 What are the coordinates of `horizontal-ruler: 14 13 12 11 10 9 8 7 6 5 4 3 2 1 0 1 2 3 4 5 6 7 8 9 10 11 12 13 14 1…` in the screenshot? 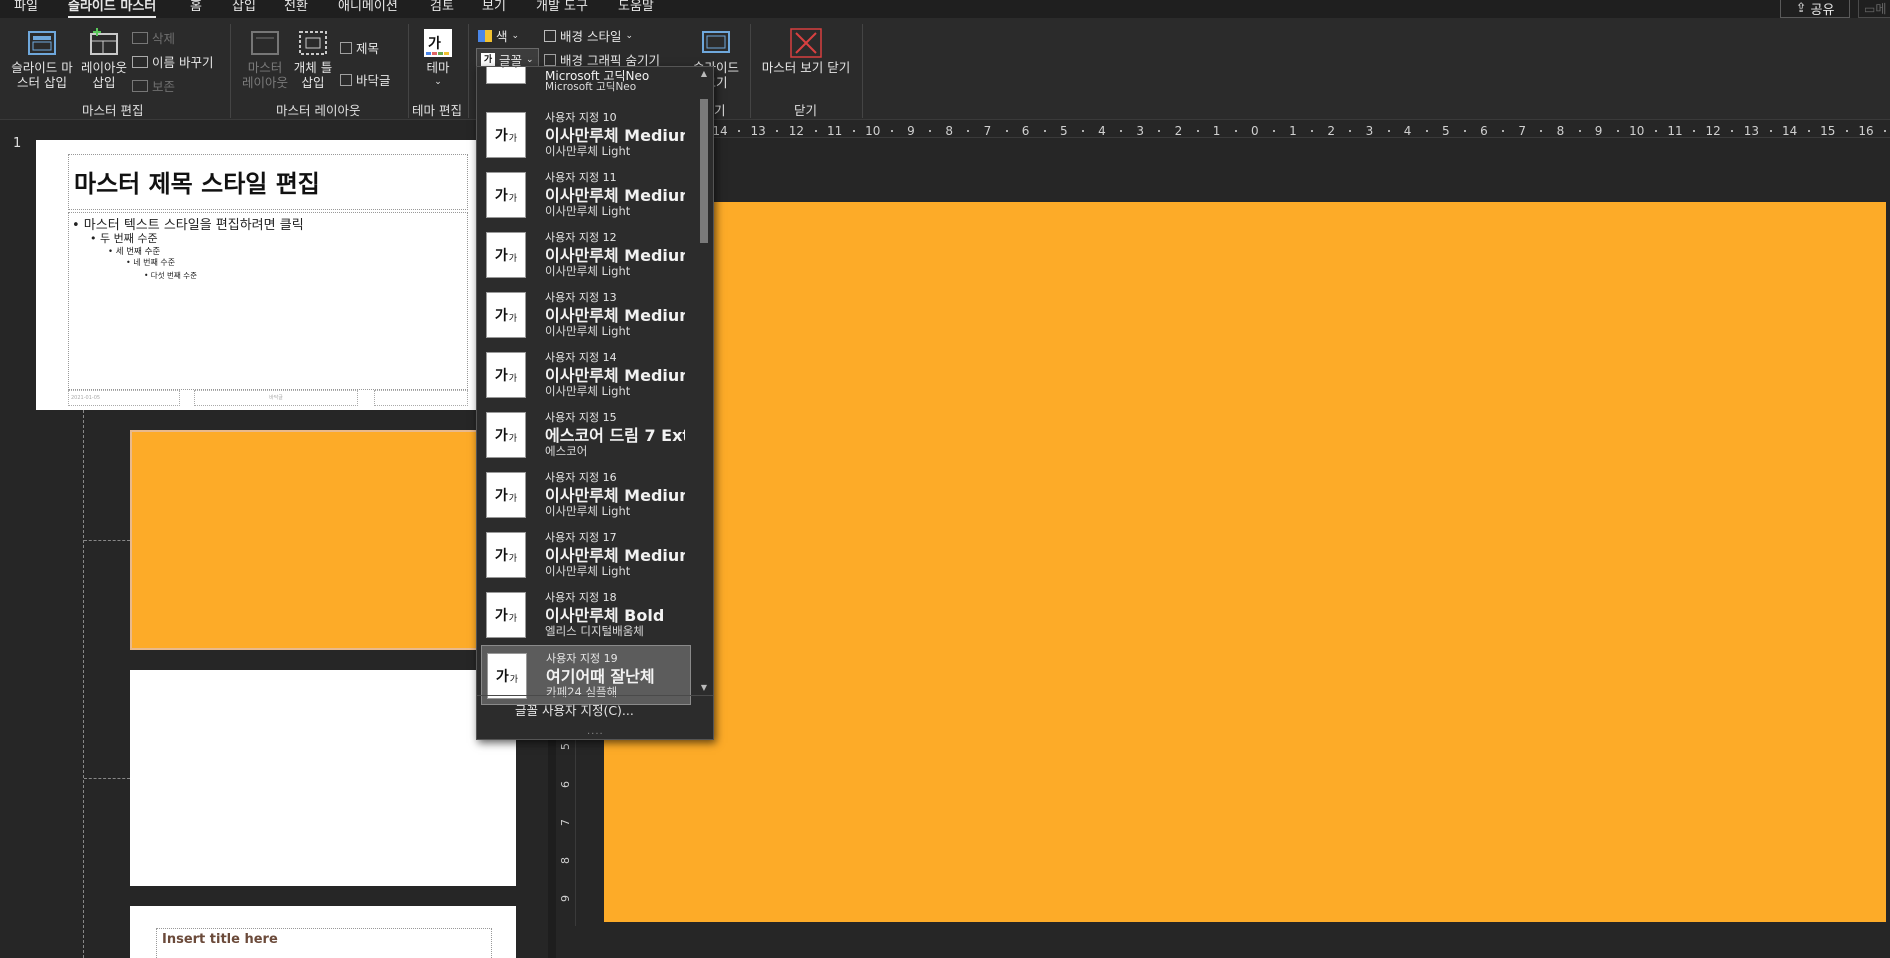 It's located at (1225, 131).